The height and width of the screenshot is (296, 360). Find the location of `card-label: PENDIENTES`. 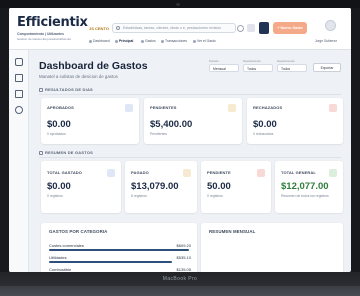

card-label: PENDIENTES is located at coordinates (163, 107).